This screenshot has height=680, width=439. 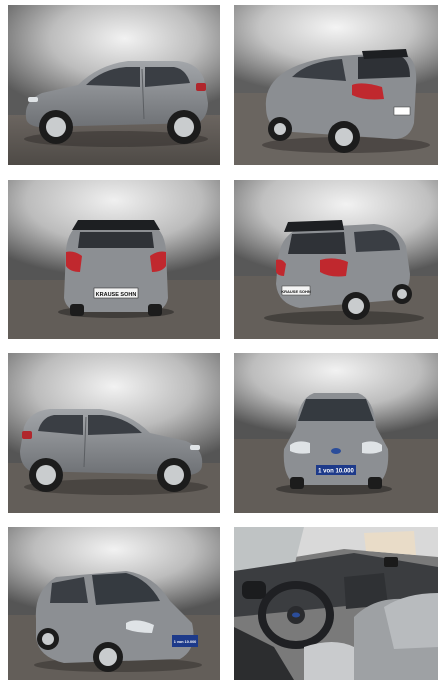 I want to click on car-photo-side-left, so click(x=114, y=85).